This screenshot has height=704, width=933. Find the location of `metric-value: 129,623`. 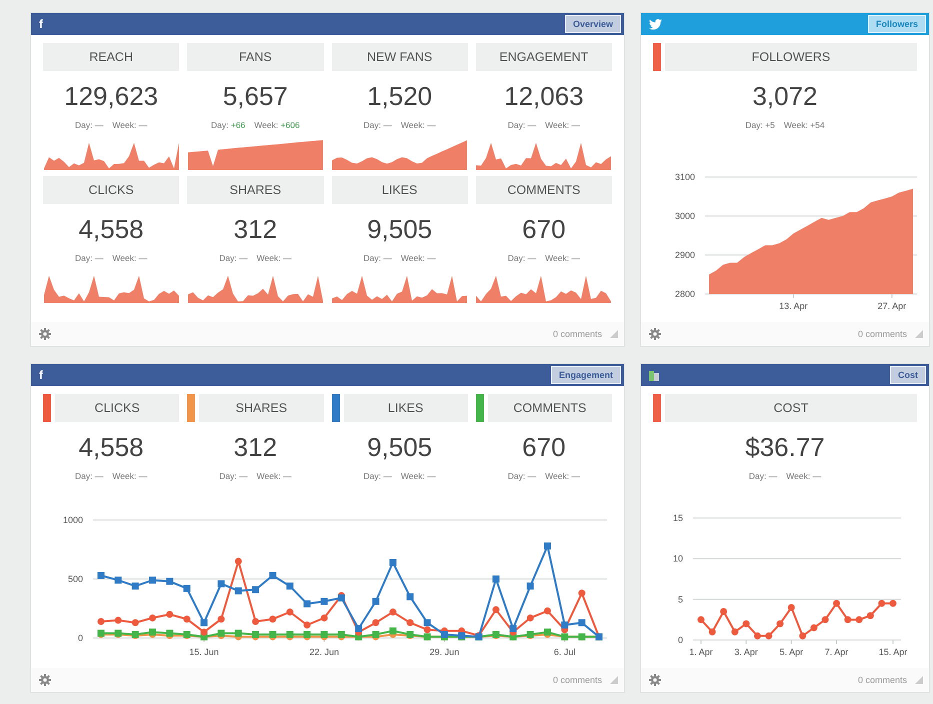

metric-value: 129,623 is located at coordinates (111, 96).